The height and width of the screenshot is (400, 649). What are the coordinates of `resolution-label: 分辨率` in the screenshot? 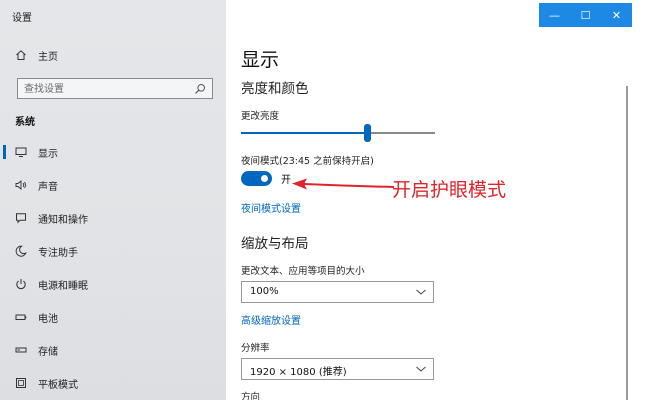 It's located at (255, 348).